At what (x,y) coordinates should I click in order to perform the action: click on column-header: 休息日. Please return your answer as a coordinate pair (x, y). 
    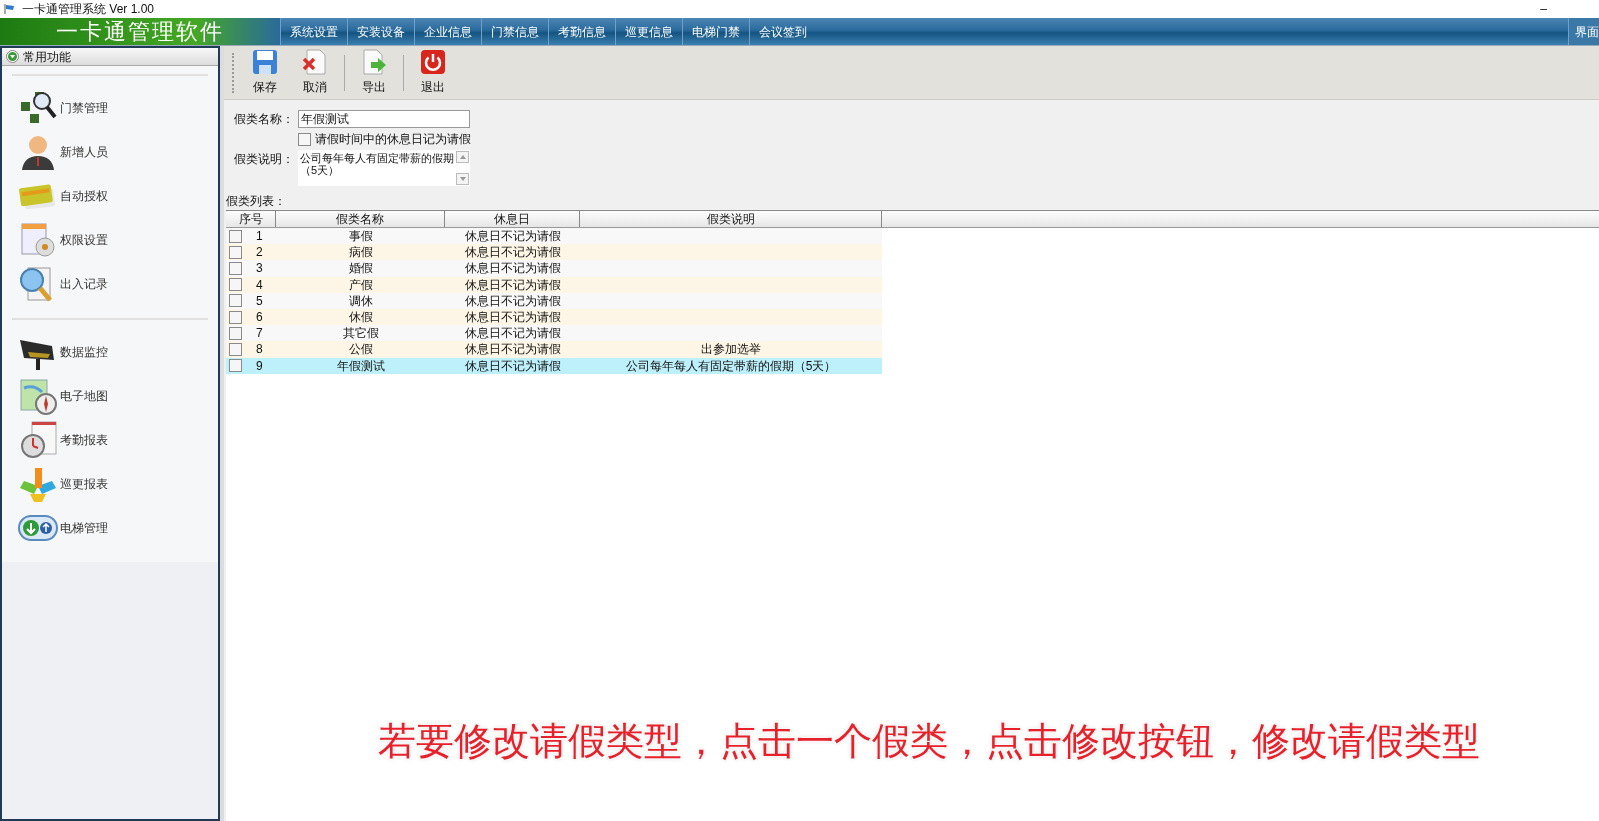
    Looking at the image, I should click on (512, 219).